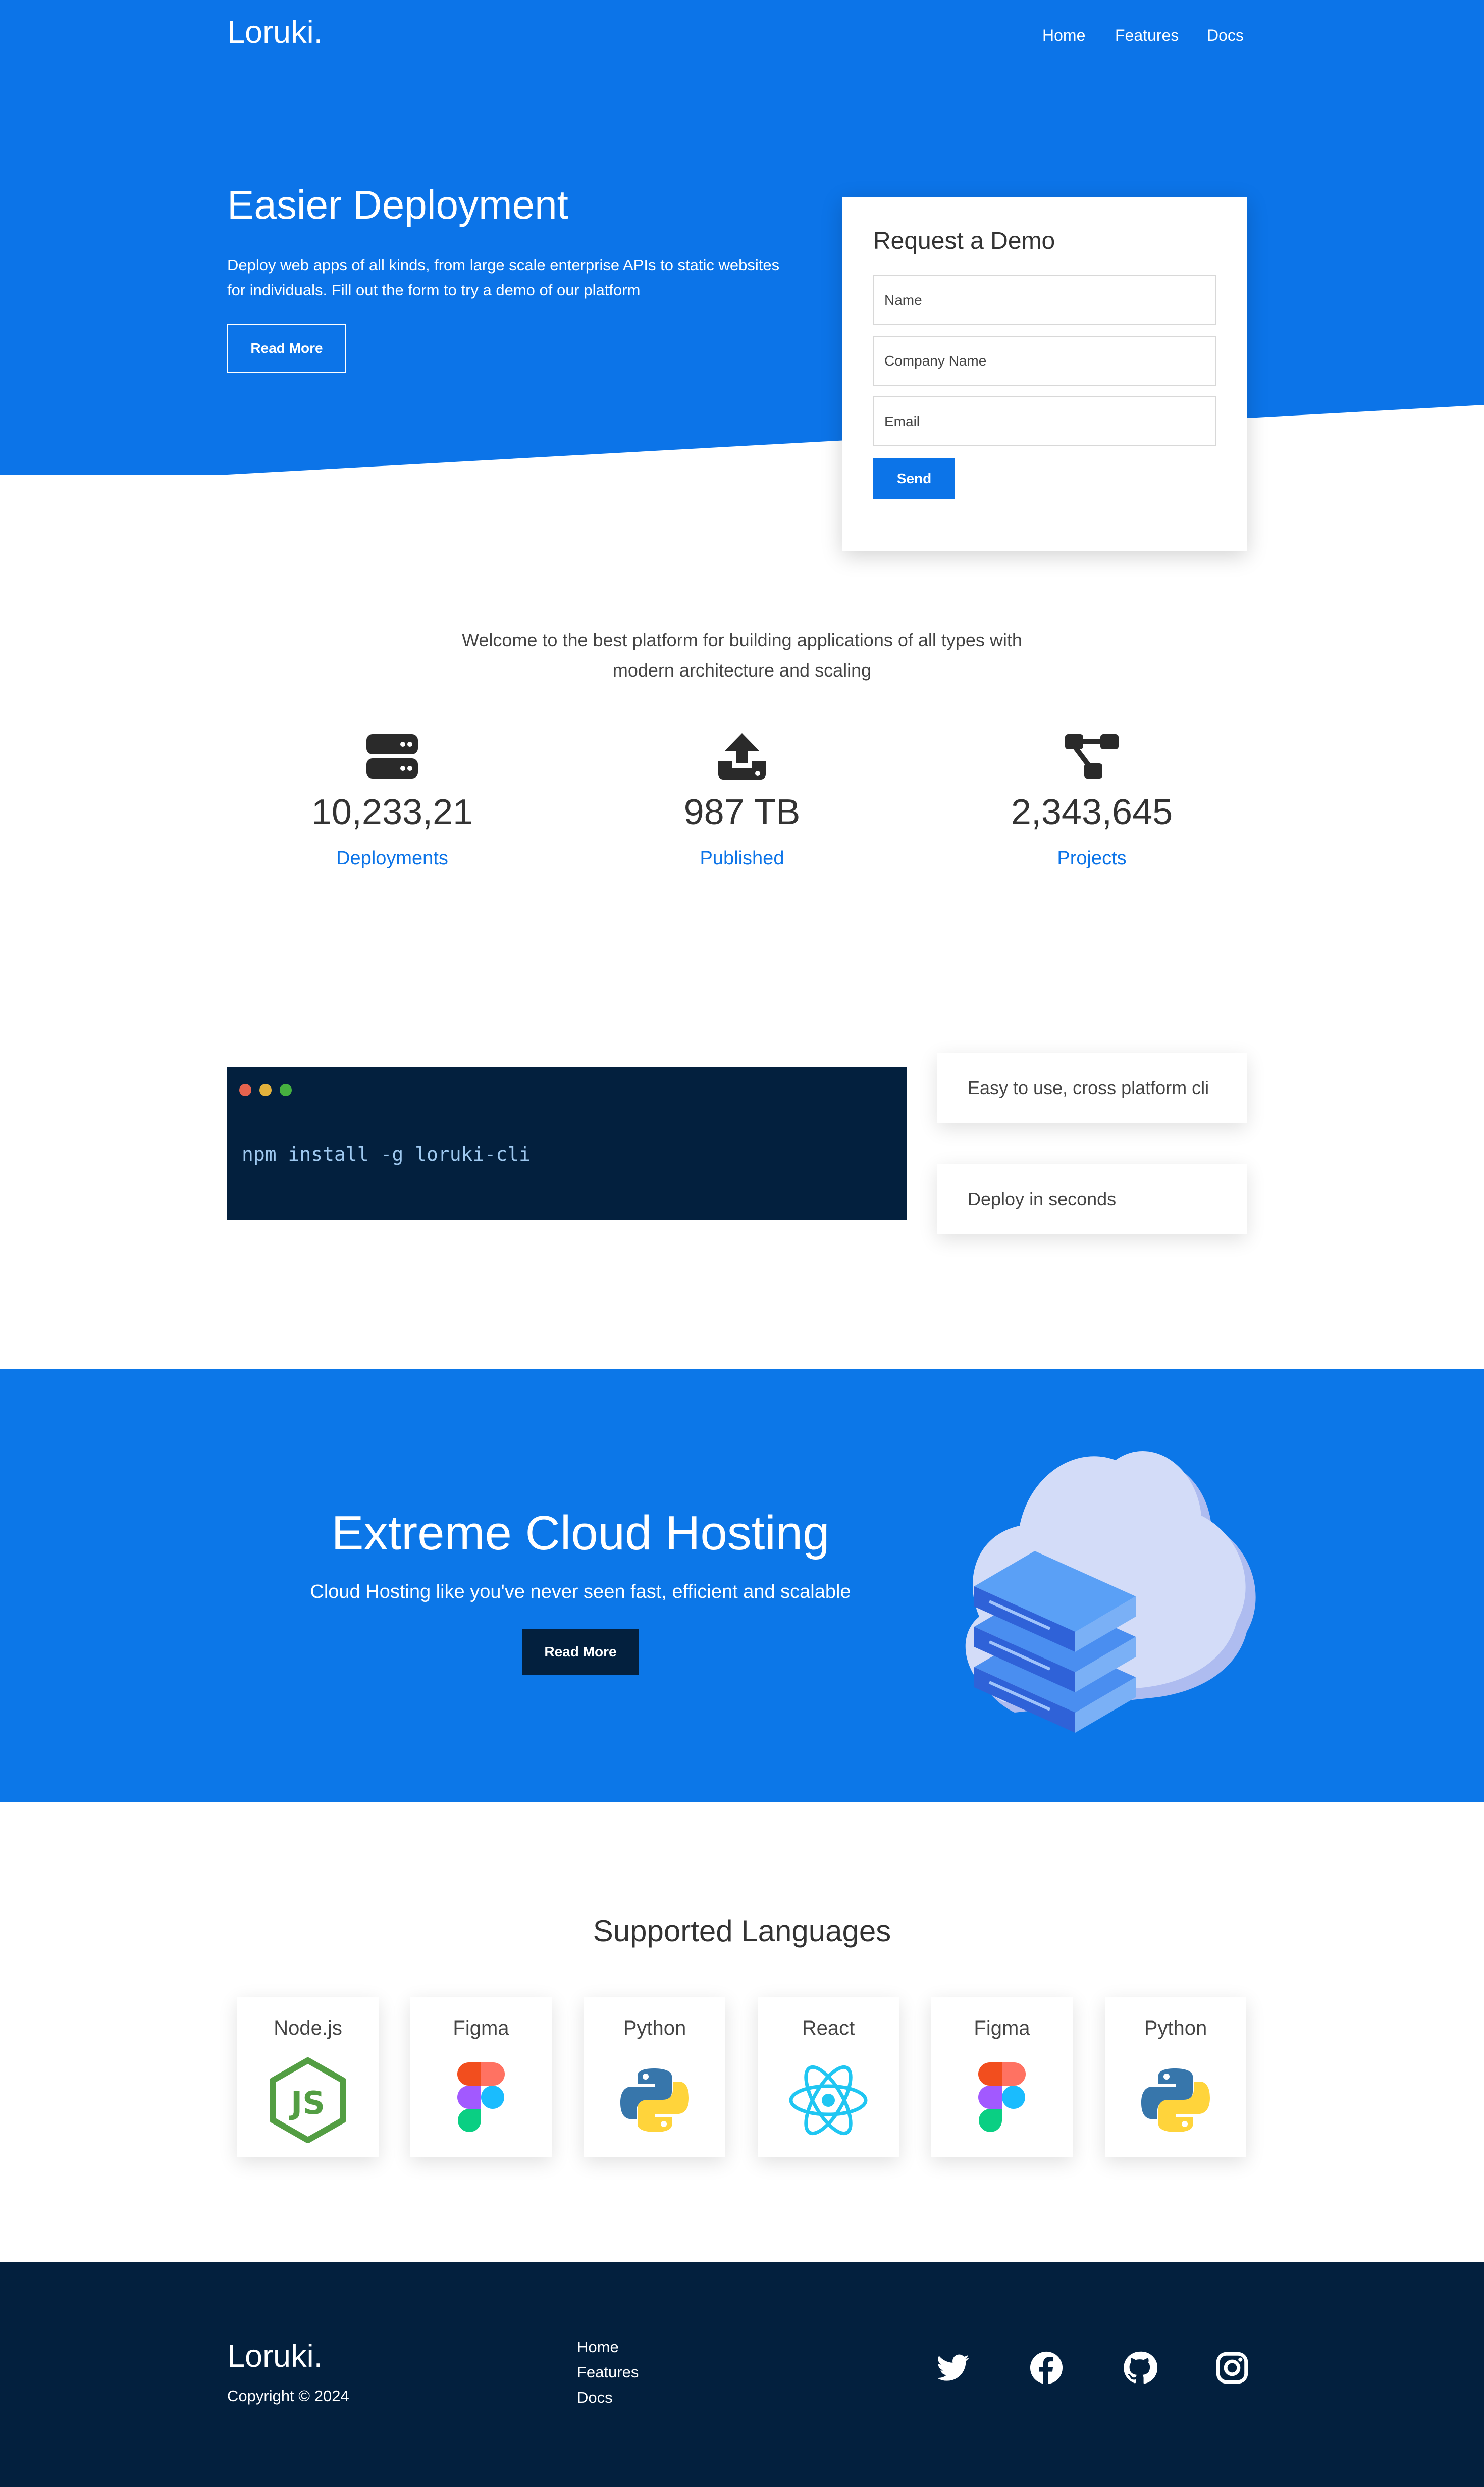 The height and width of the screenshot is (2487, 1484). I want to click on stat-value: 987 TB, so click(742, 812).